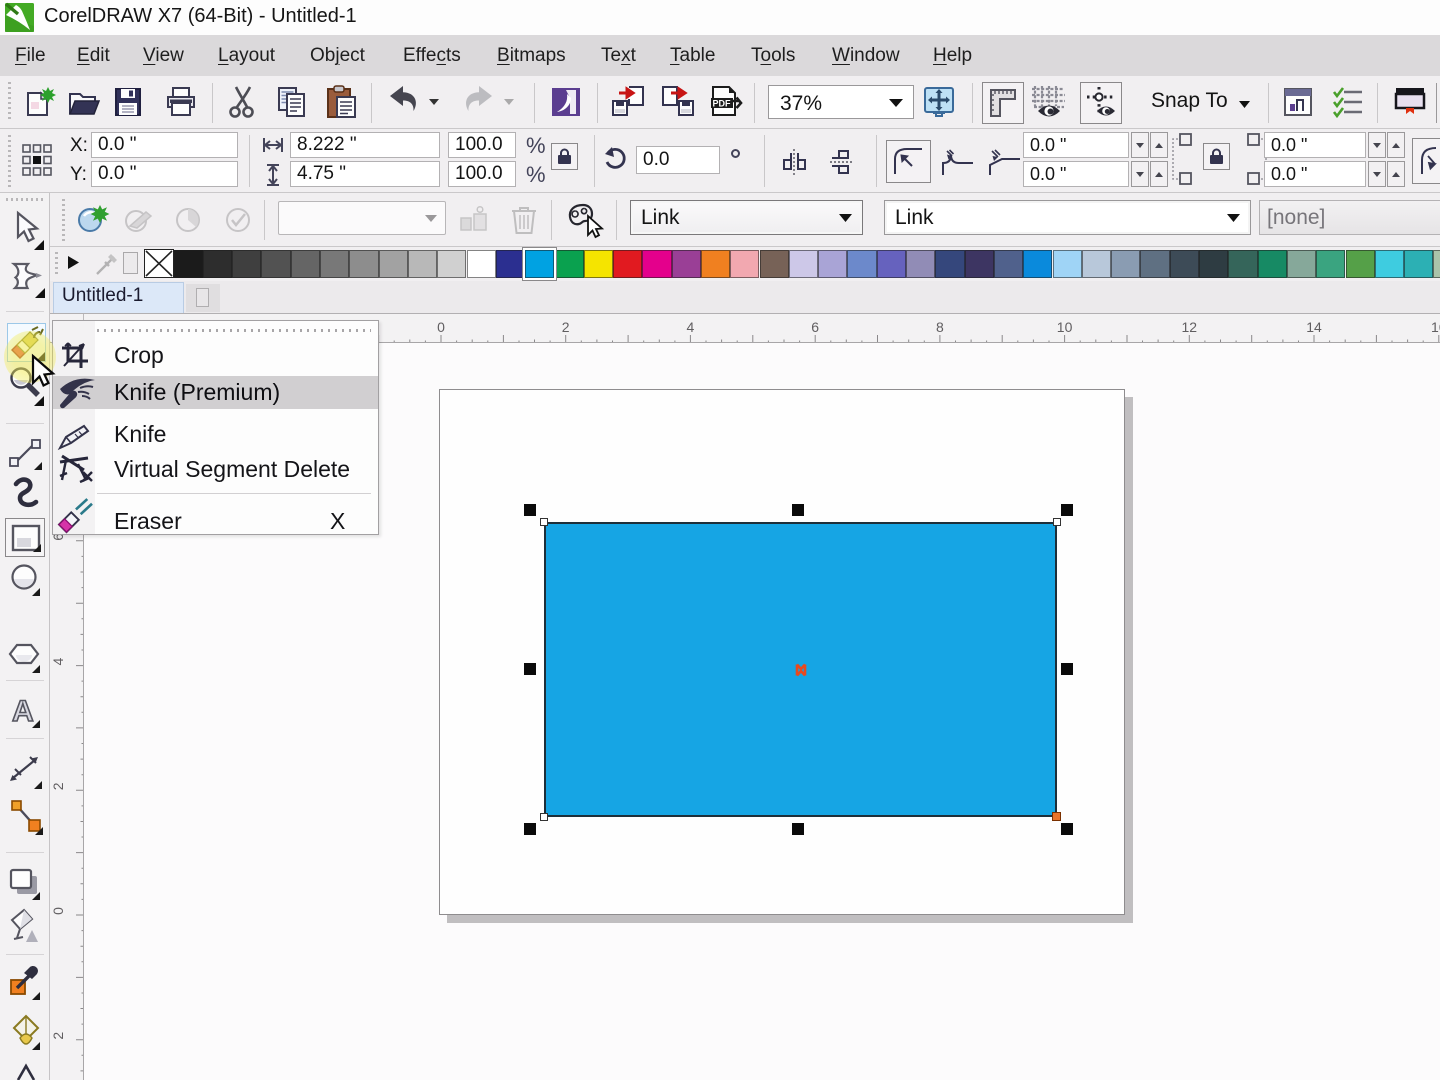  I want to click on svg-text: PDF, so click(722, 104).